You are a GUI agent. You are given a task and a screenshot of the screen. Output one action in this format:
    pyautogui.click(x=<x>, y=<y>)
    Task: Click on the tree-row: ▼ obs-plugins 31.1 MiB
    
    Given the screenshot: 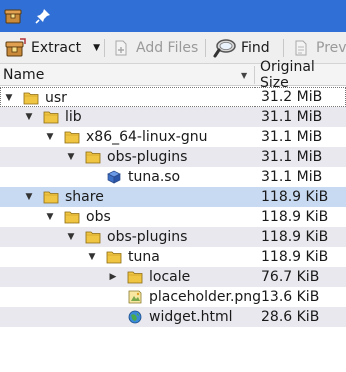 What is the action you would take?
    pyautogui.click(x=173, y=157)
    